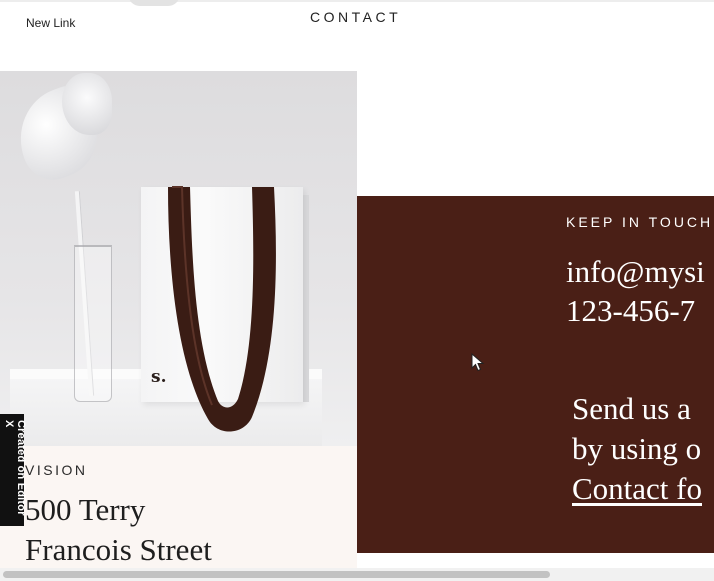 The width and height of the screenshot is (714, 581). I want to click on flower-petal-small, so click(87, 104).